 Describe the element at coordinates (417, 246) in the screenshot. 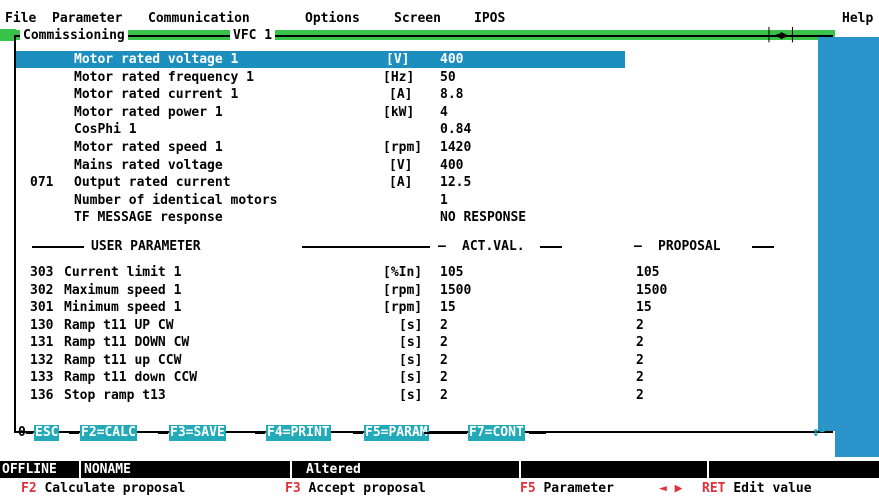

I see `section-header: USER PARAMETER — ACT.VAL. — PROPOSAL` at that location.